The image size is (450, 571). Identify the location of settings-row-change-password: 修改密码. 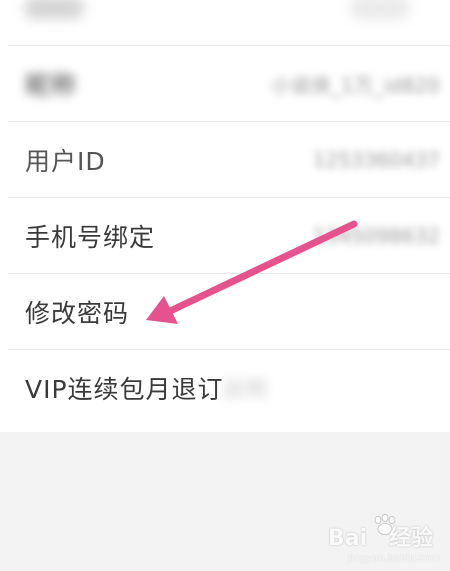
(225, 312).